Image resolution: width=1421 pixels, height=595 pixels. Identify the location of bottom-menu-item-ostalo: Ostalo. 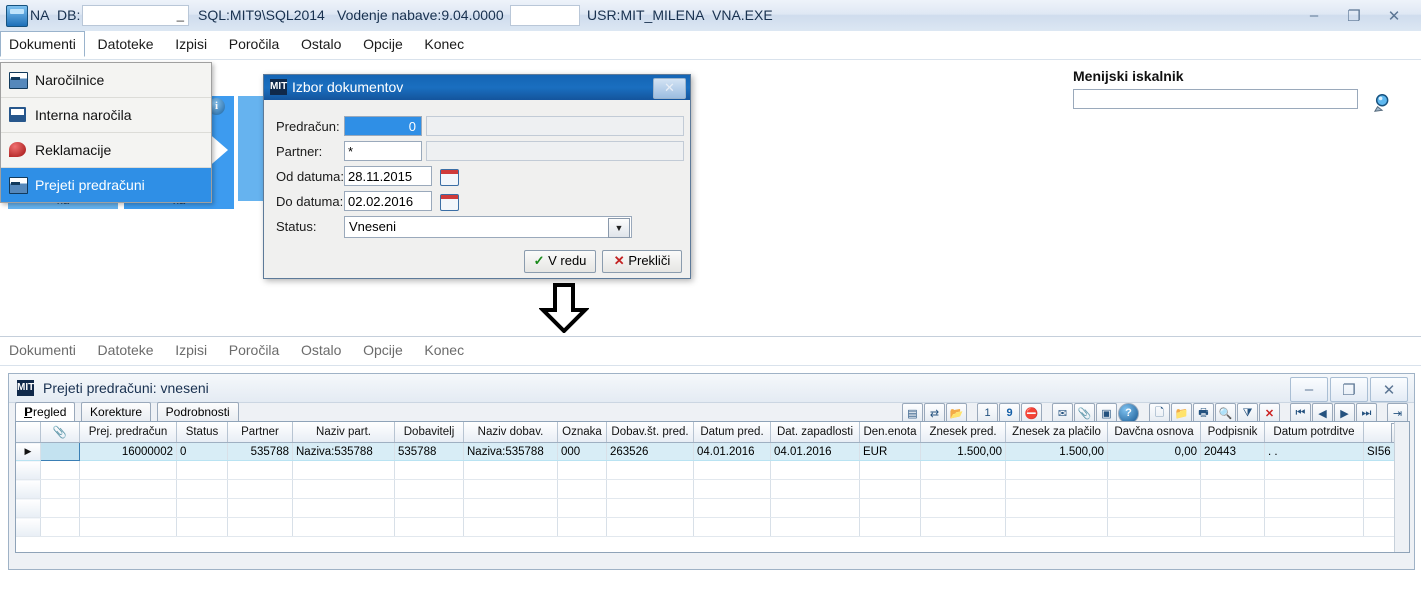
(321, 350).